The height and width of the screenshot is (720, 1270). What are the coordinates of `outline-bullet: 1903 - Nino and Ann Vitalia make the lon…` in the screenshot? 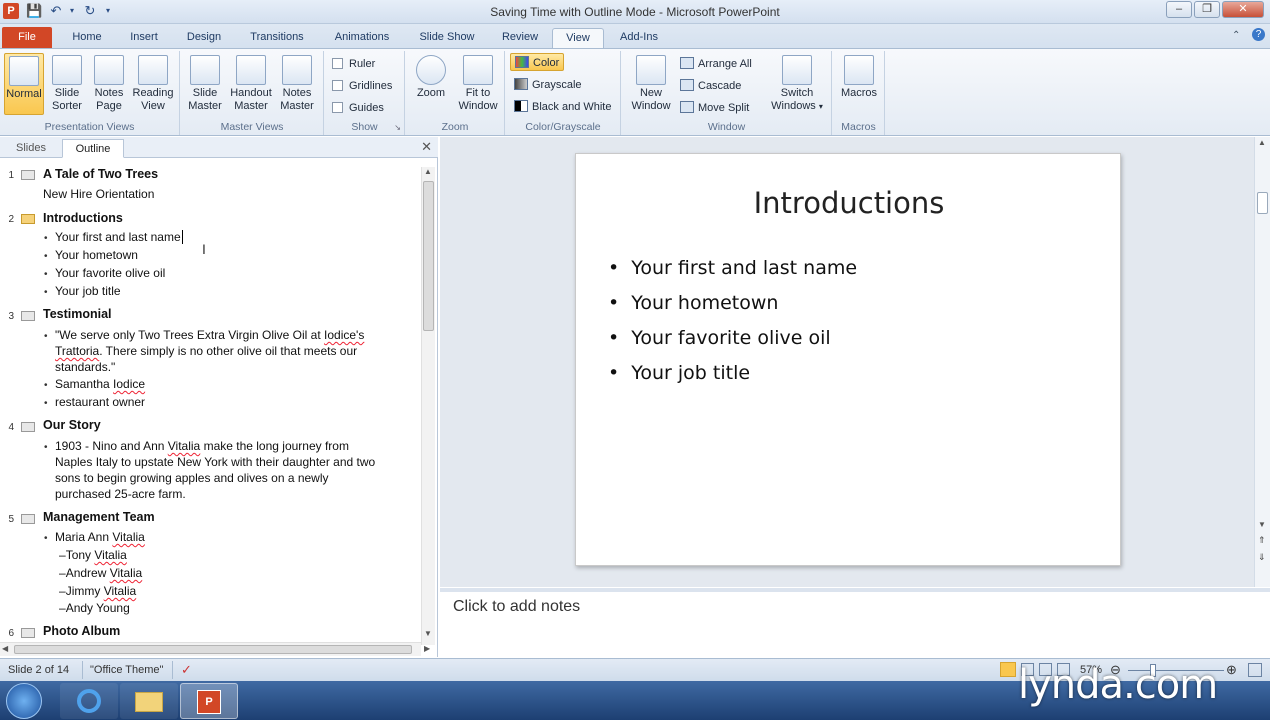 It's located at (202, 446).